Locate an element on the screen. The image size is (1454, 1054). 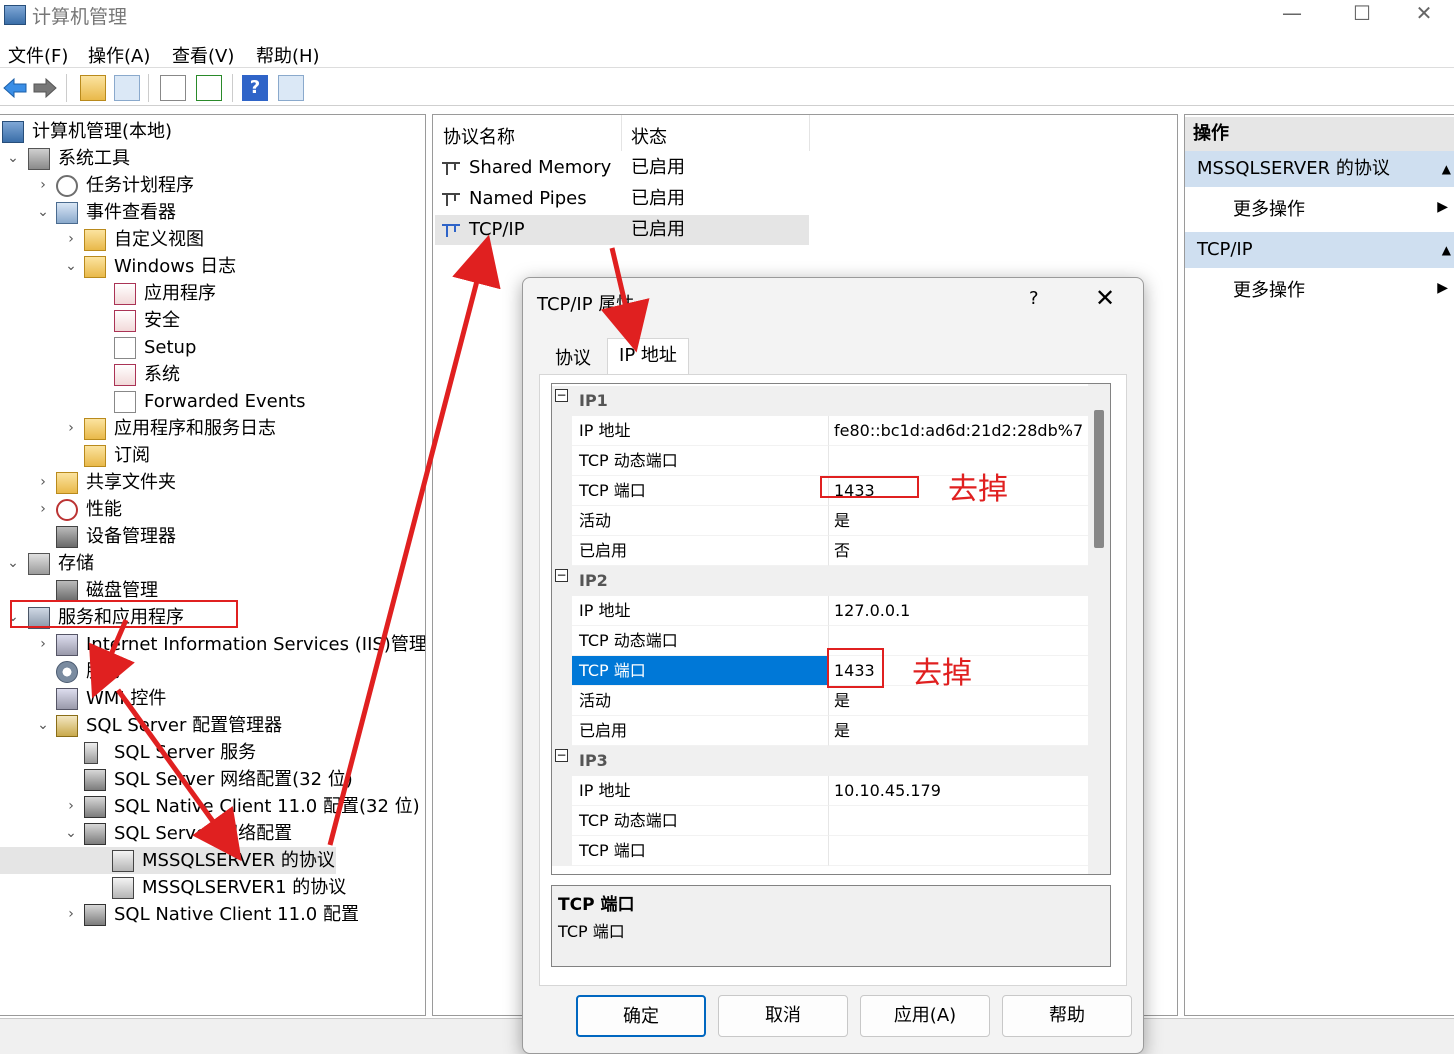
tree-node: SQL Server 服务 is located at coordinates (210, 752).